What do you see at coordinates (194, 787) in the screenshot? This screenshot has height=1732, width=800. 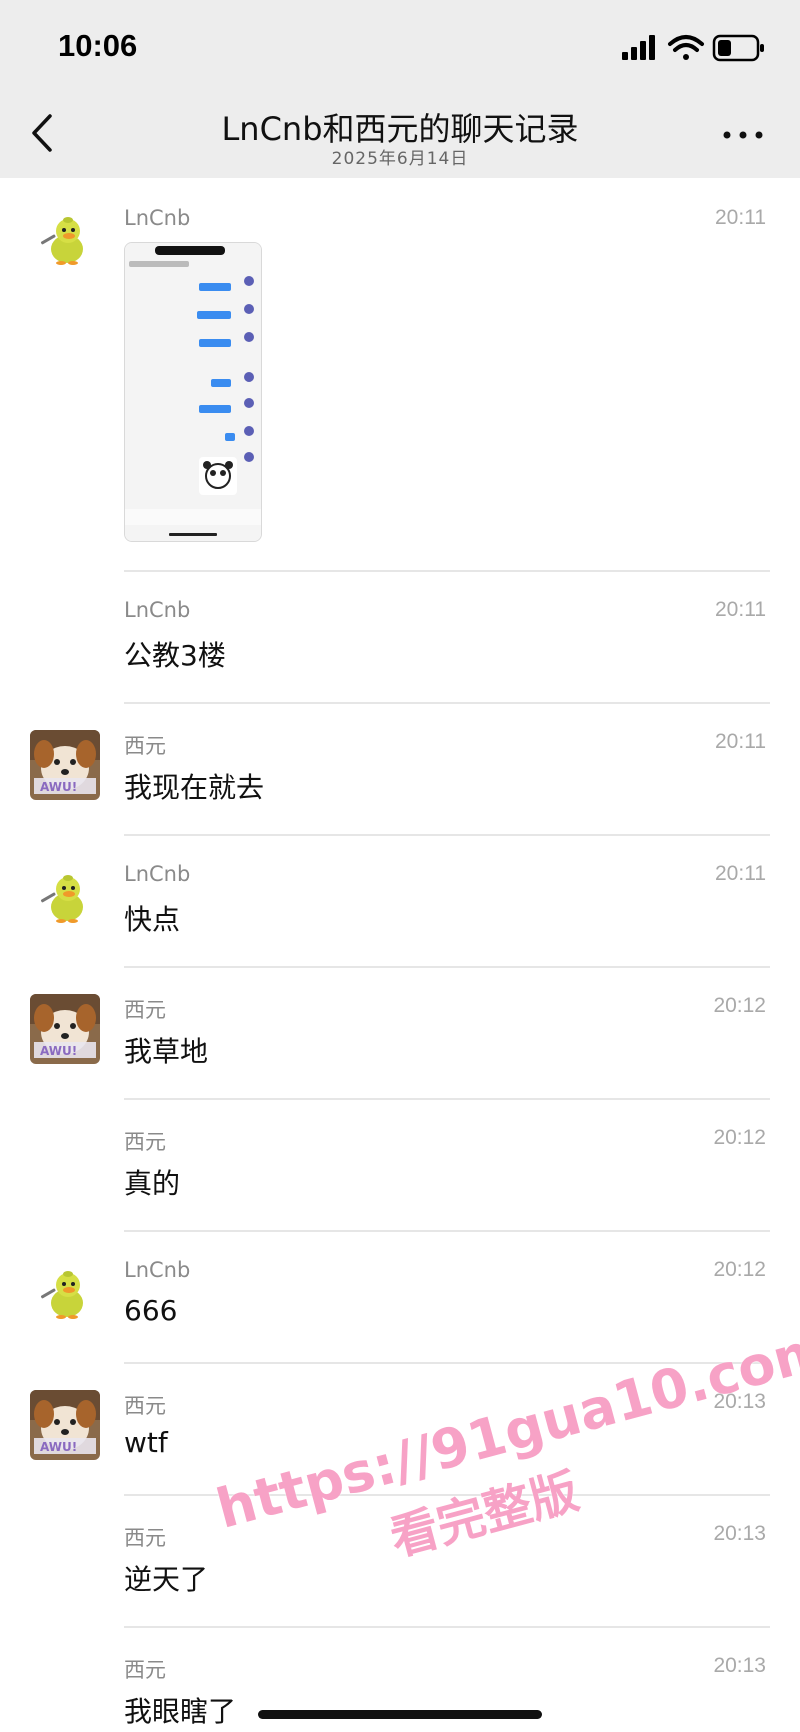 I see `message-text: 我现在就去` at bounding box center [194, 787].